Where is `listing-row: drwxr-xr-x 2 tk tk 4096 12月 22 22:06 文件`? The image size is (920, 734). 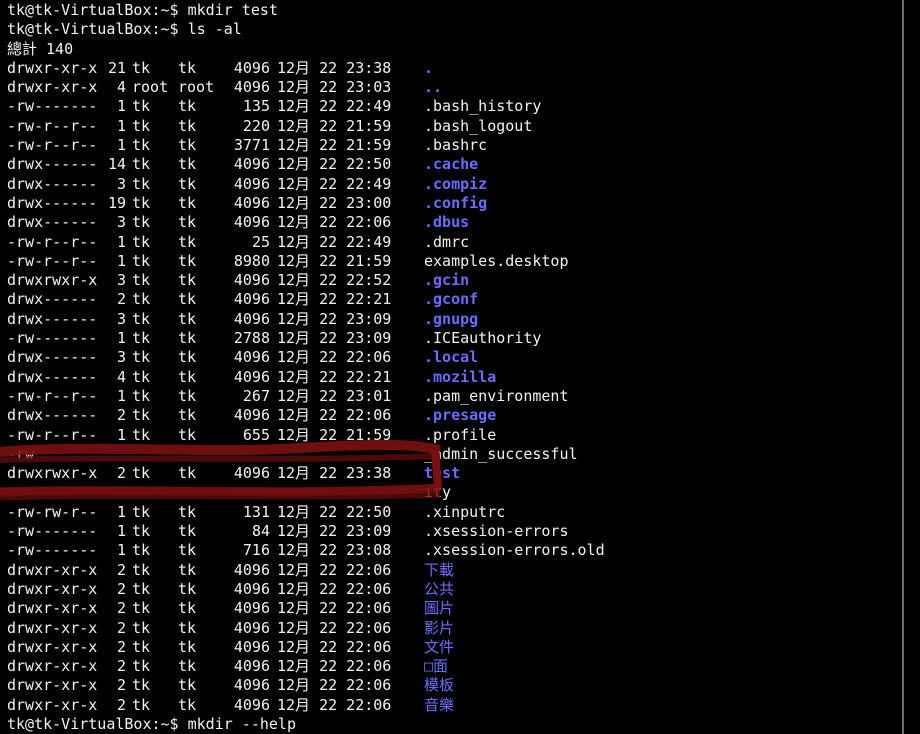 listing-row: drwxr-xr-x 2 tk tk 4096 12月 22 22:06 文件 is located at coordinates (454, 647).